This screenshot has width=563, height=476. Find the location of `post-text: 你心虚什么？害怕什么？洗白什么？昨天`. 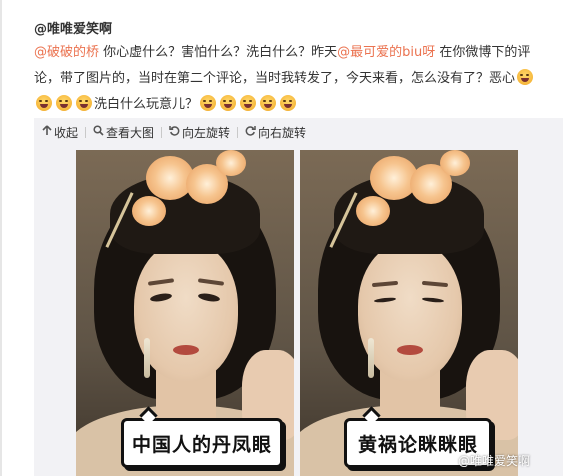

post-text: 你心虚什么？害怕什么？洗白什么？昨天 is located at coordinates (218, 52).